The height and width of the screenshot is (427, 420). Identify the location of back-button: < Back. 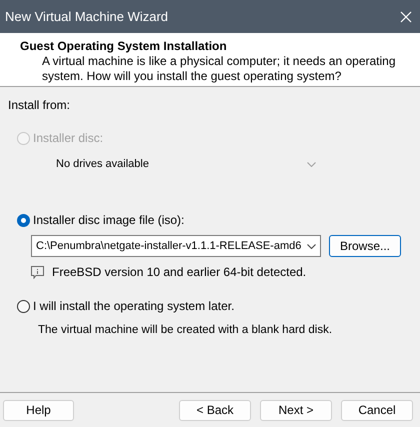
(215, 410).